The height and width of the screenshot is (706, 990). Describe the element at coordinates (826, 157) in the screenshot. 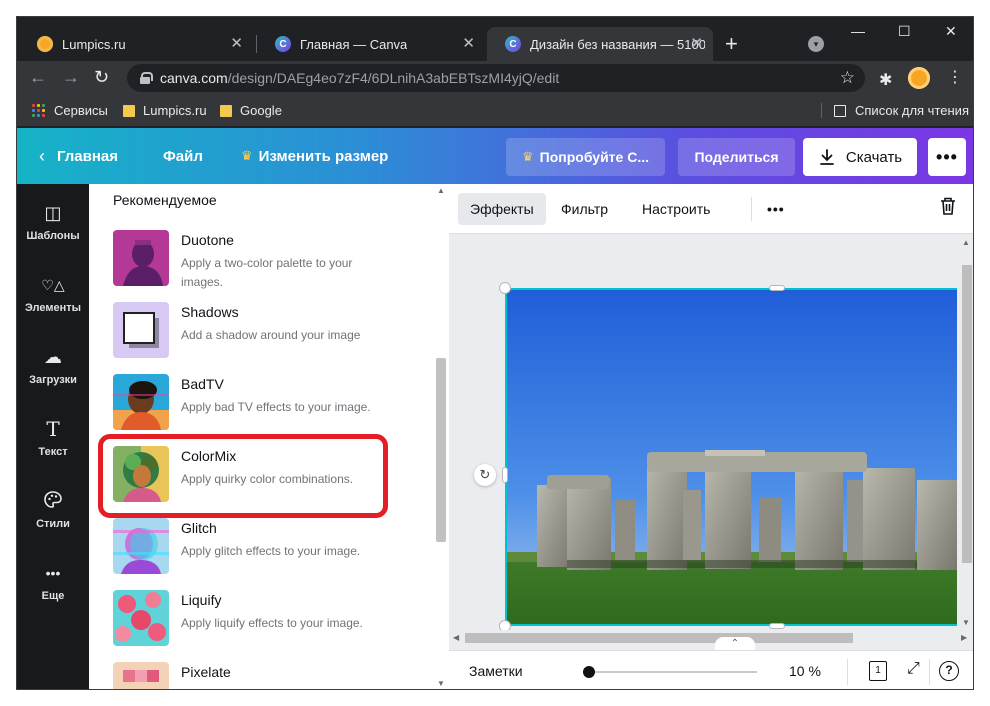

I see `download-icon` at that location.